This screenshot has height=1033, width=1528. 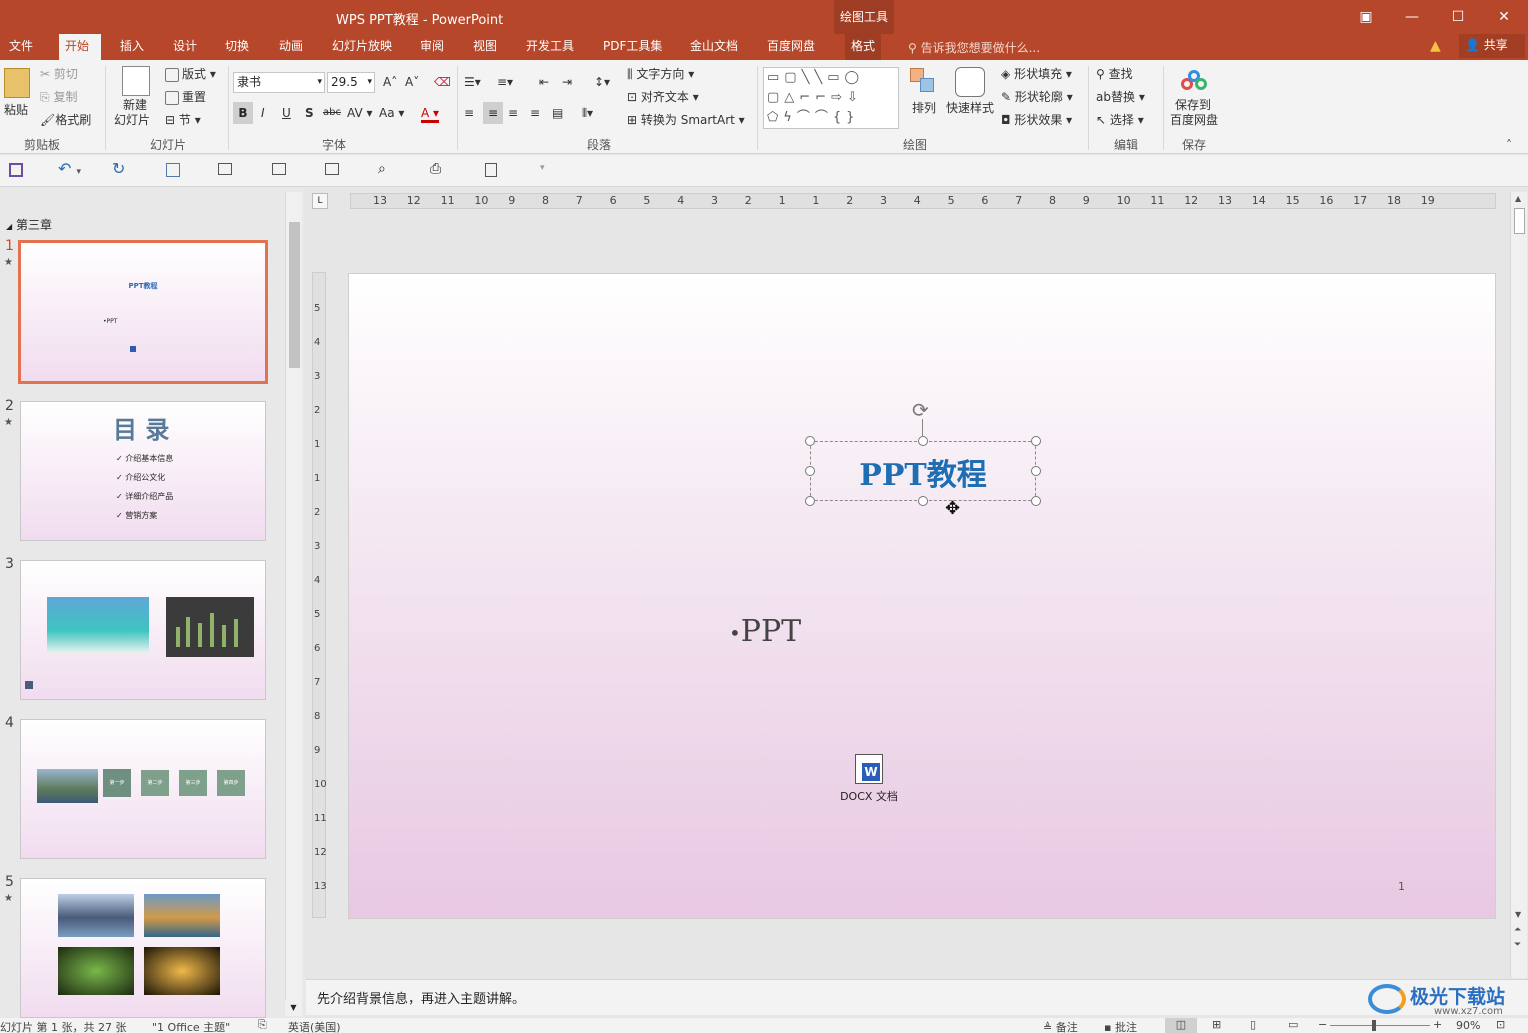 What do you see at coordinates (810, 471) in the screenshot?
I see `resize-handle-l` at bounding box center [810, 471].